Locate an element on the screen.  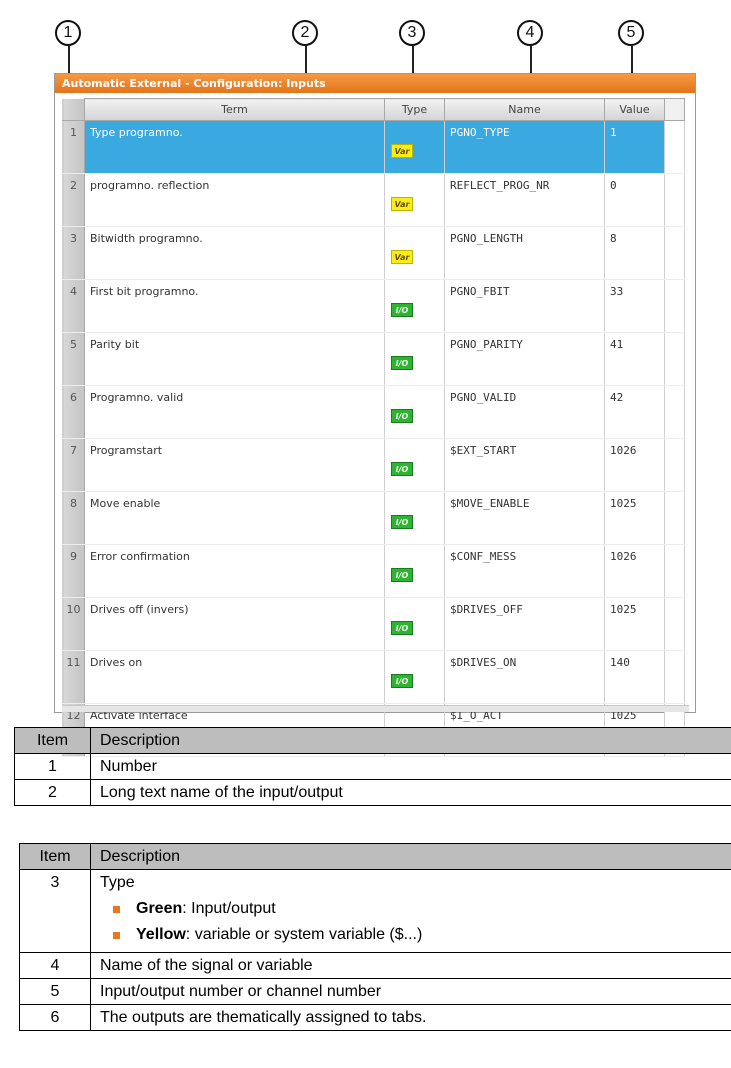
table-row: 4 First bit programno. I/O PGNO_FBIT 33 is located at coordinates (373, 306).